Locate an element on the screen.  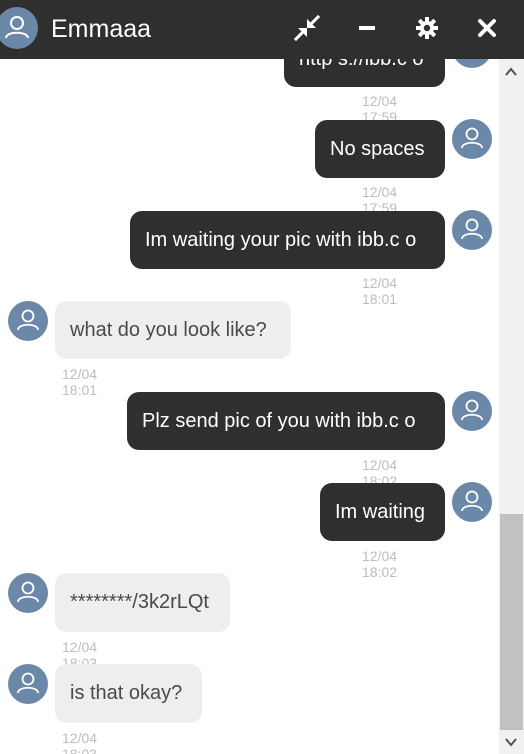
gear-icon is located at coordinates (427, 28).